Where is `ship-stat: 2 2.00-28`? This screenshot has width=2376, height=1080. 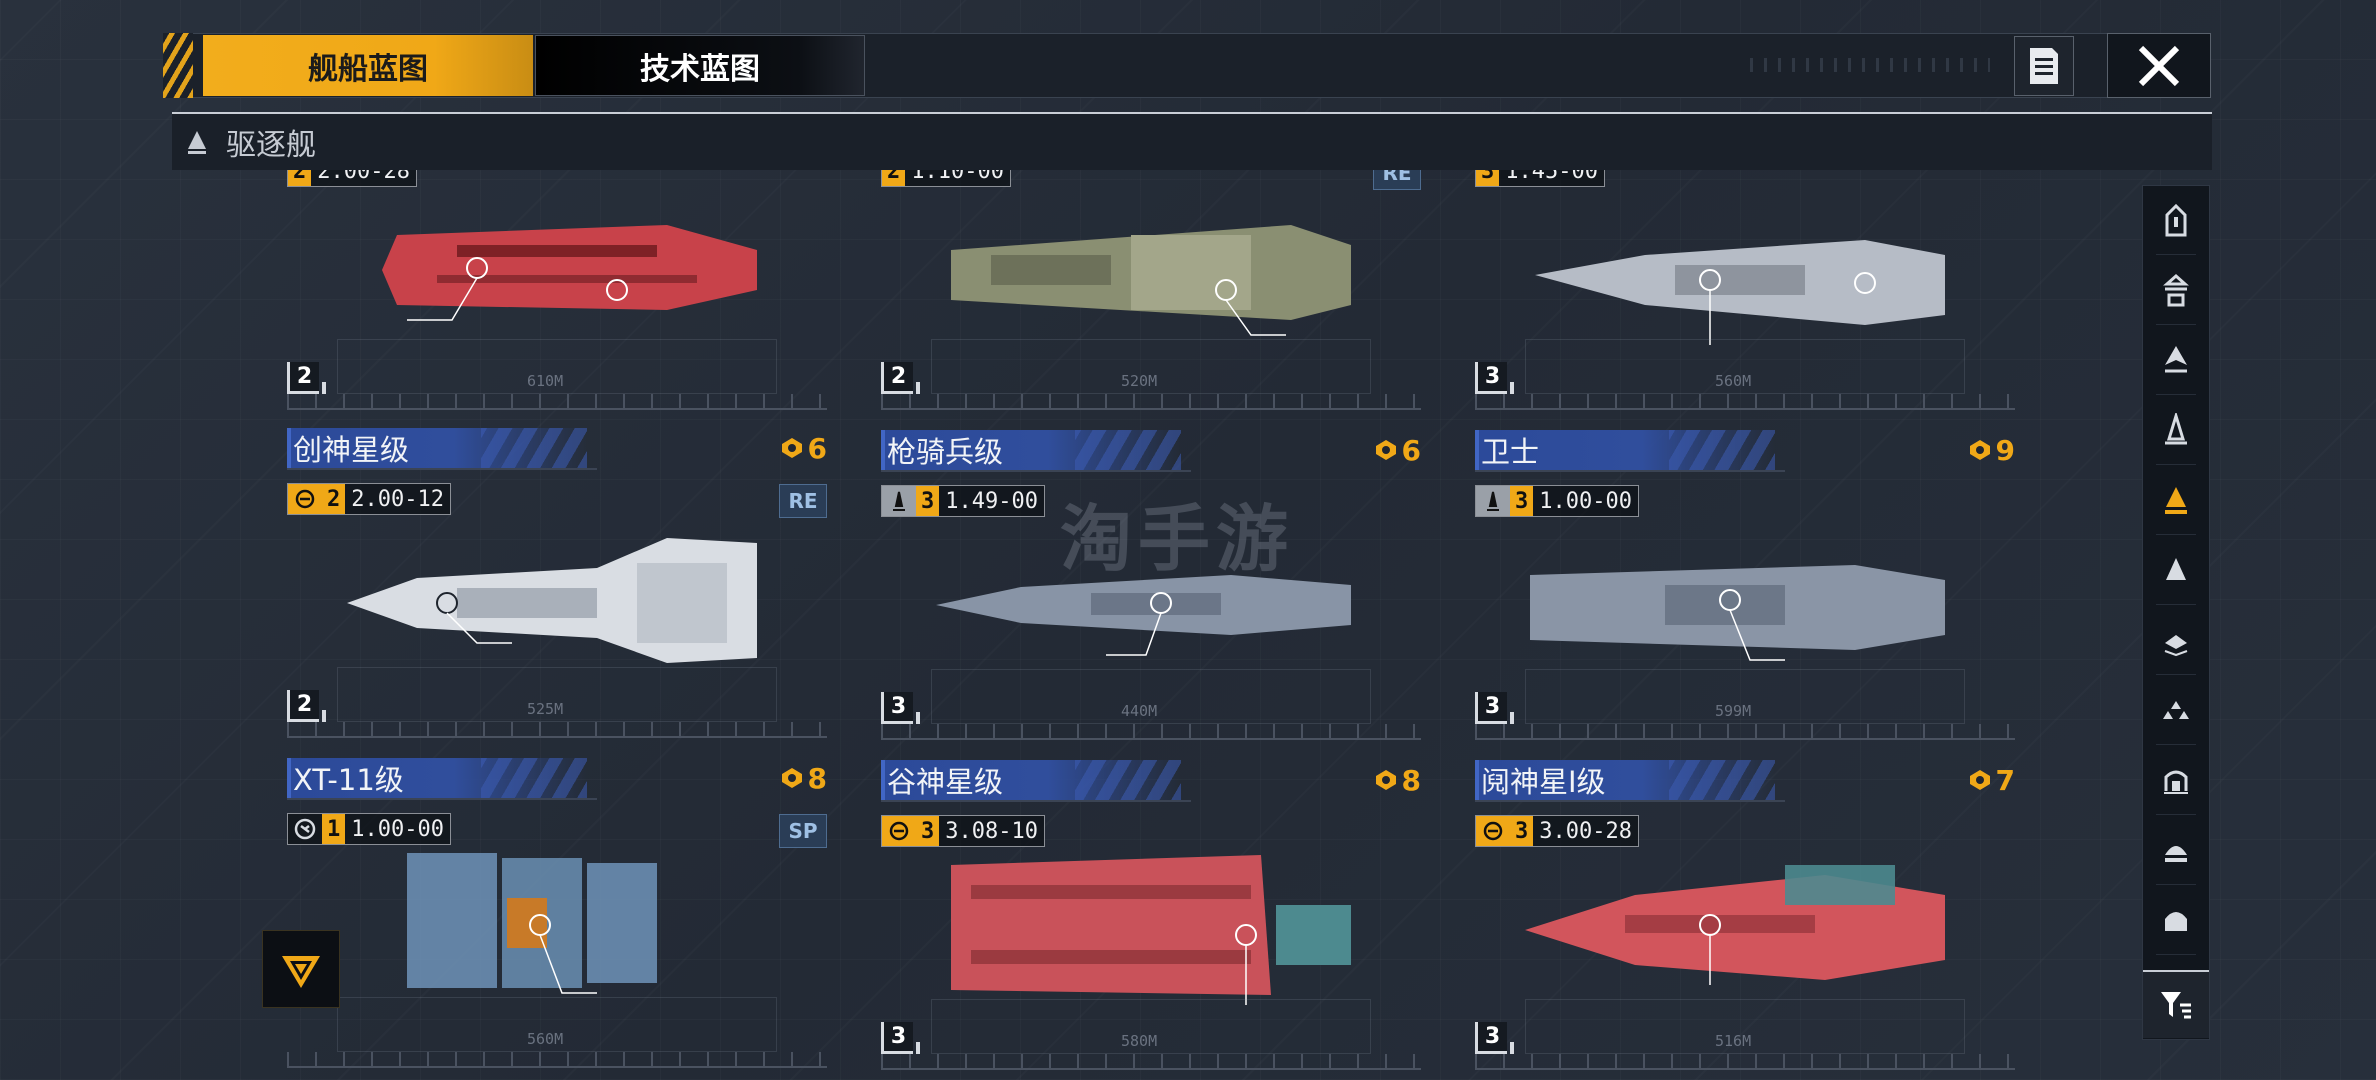
ship-stat: 2 2.00-28 is located at coordinates (352, 178).